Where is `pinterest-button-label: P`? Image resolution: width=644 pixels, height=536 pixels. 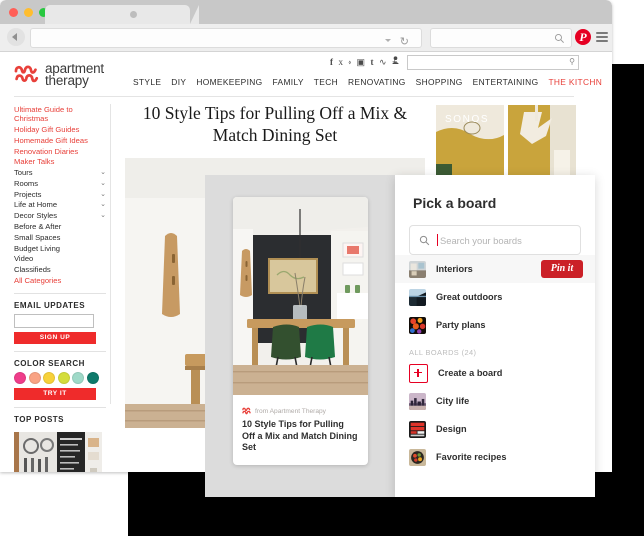
pinterest-button-label: P is located at coordinates (583, 37).